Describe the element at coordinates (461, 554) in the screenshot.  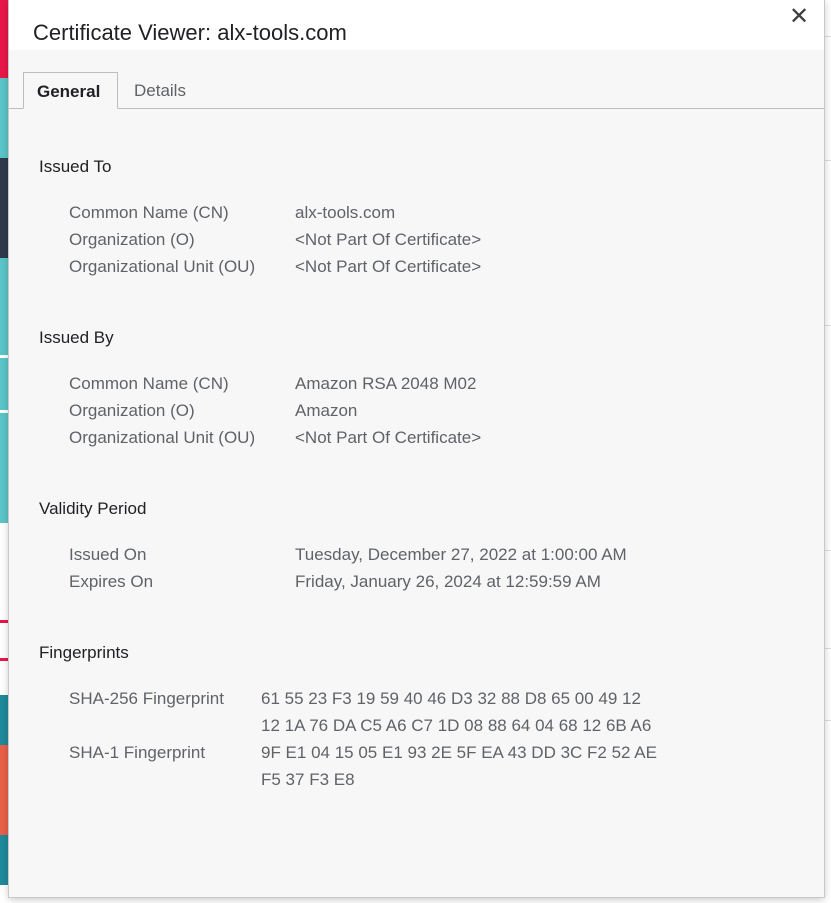
I see `issued-on-value: Tuesday, December 27, 2022 at 1:00:00 AM` at that location.